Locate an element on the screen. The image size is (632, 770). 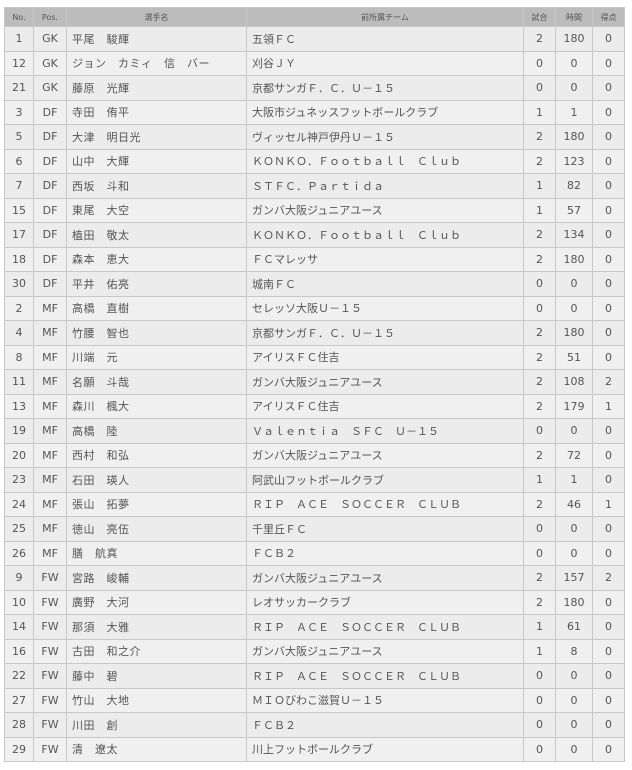
cell-no: 6 is located at coordinates (19, 161).